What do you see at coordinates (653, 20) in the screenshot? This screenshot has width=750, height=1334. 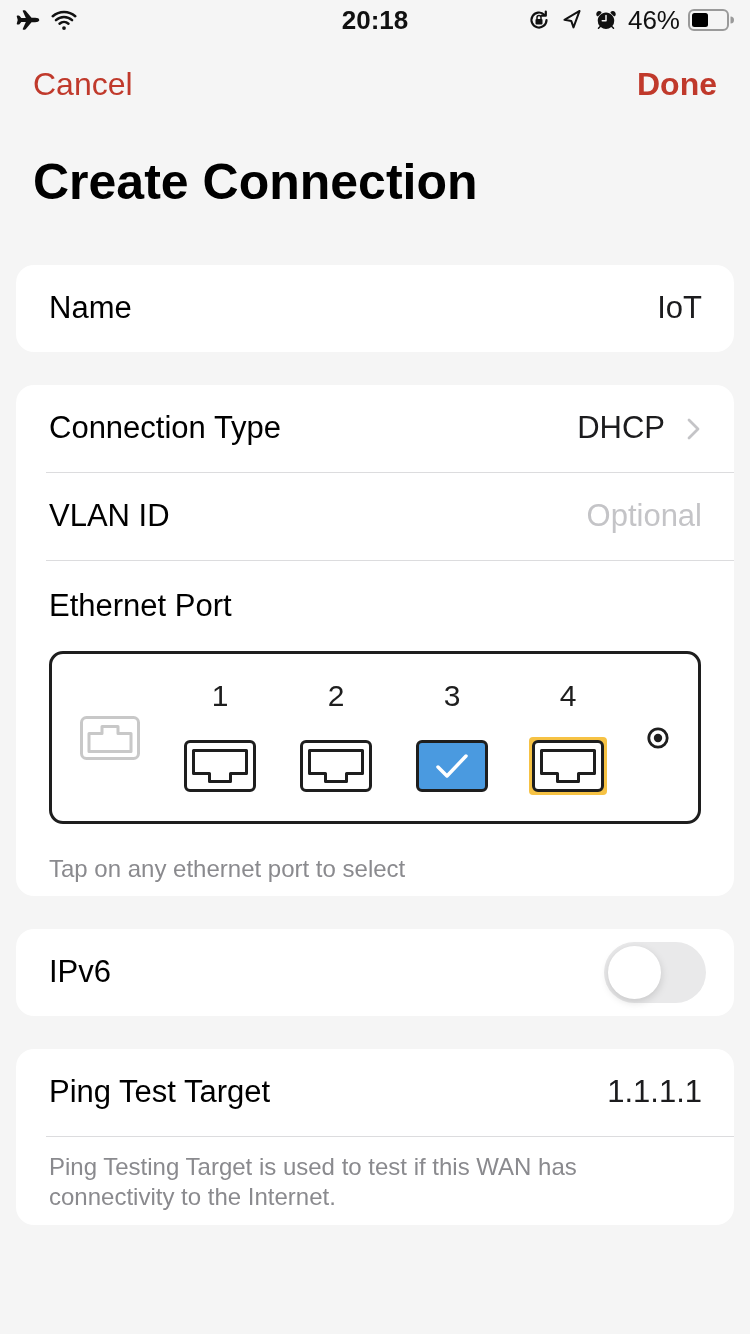 I see `battery-percentage: 46%` at bounding box center [653, 20].